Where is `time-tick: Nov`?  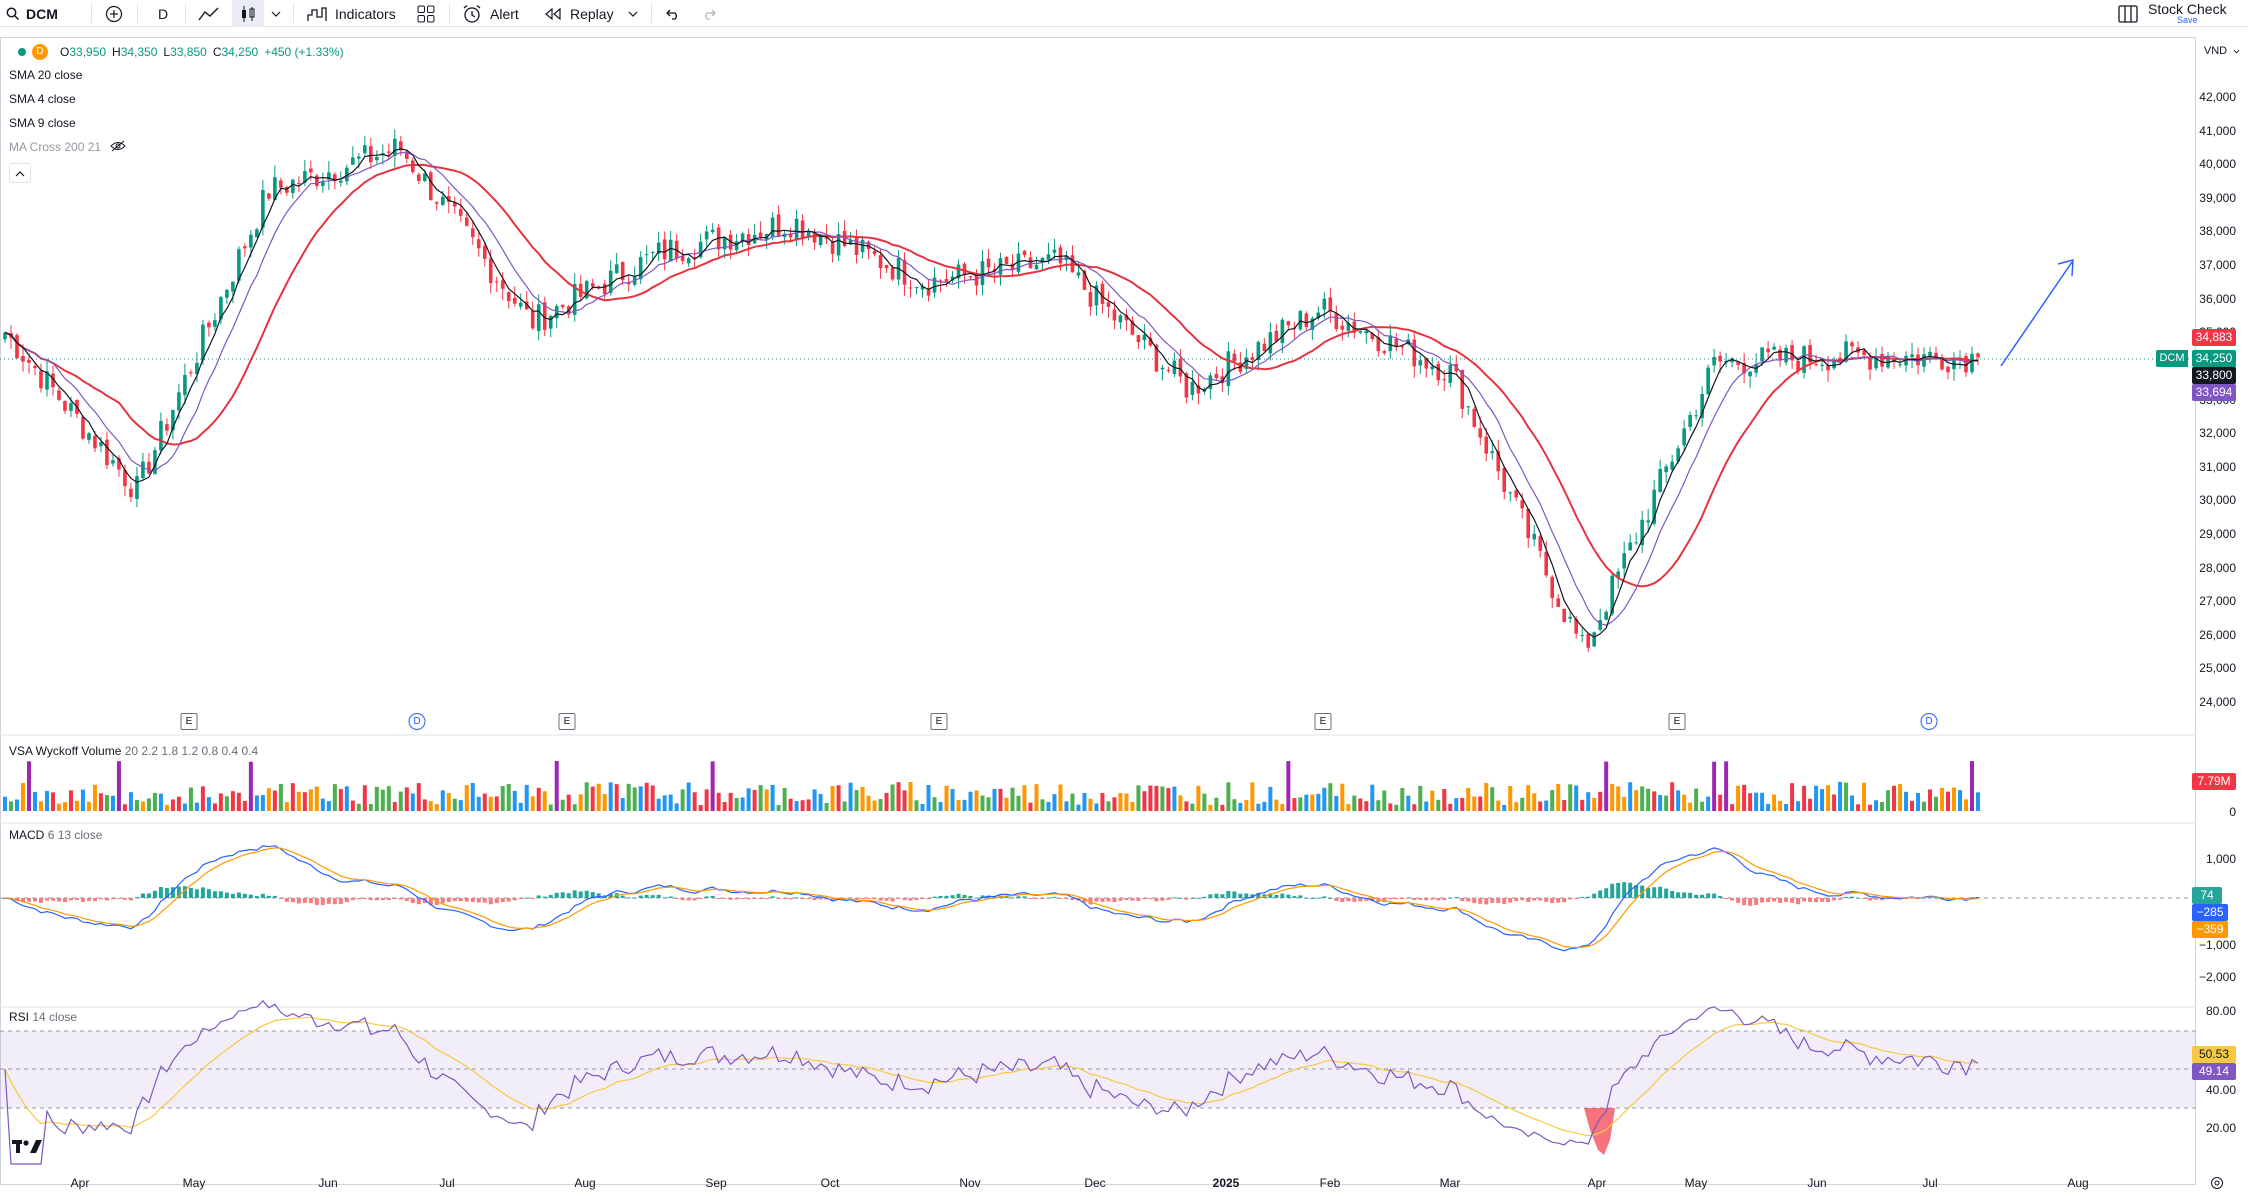
time-tick: Nov is located at coordinates (970, 1183).